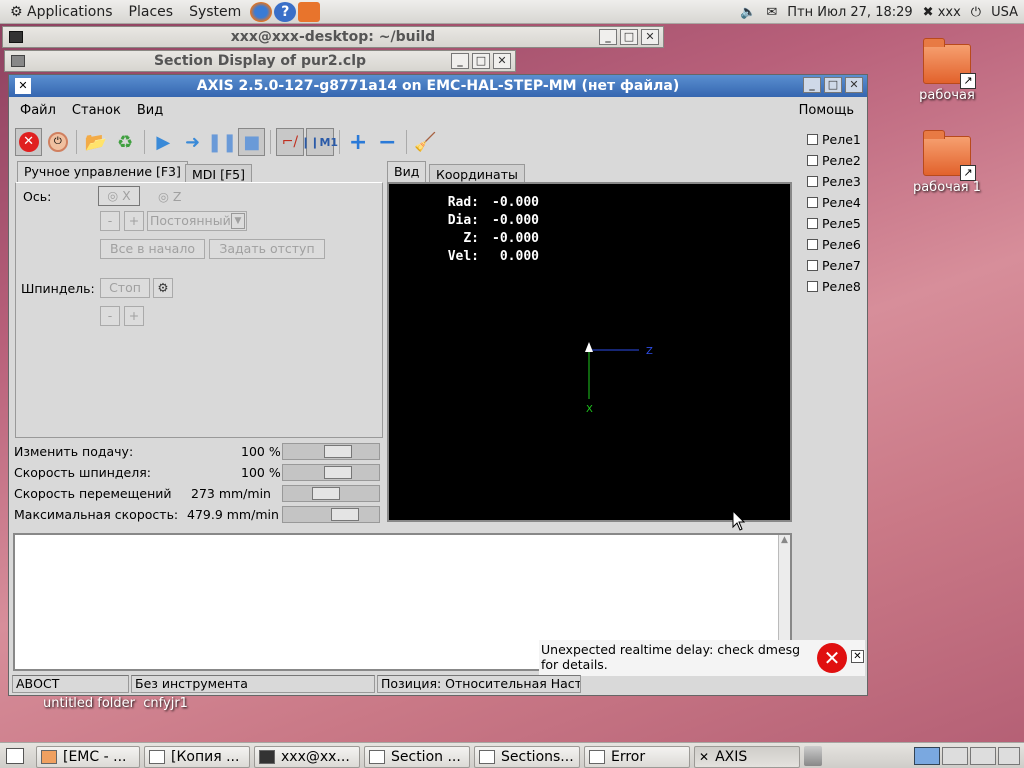 This screenshot has height=768, width=1024. Describe the element at coordinates (110, 316) in the screenshot. I see `spindle-minus-button: -` at that location.